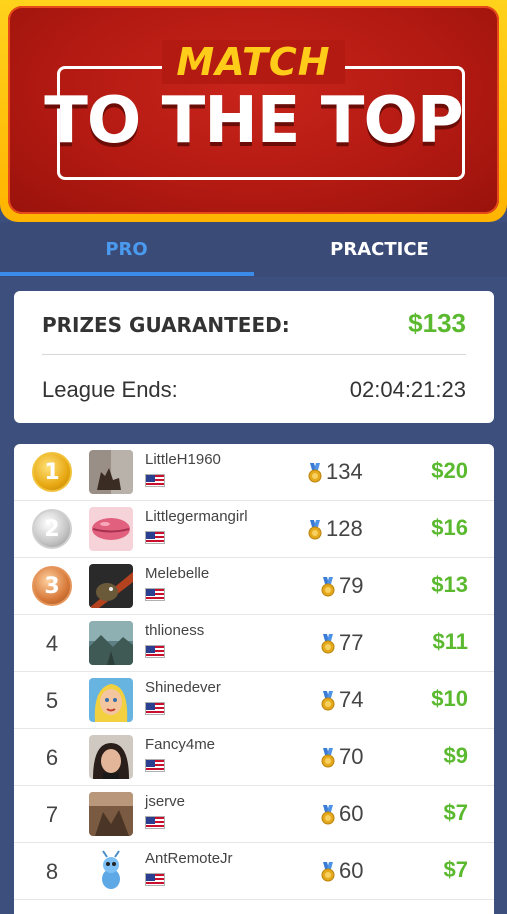 This screenshot has width=507, height=914. I want to click on points-value: 128, so click(344, 528).